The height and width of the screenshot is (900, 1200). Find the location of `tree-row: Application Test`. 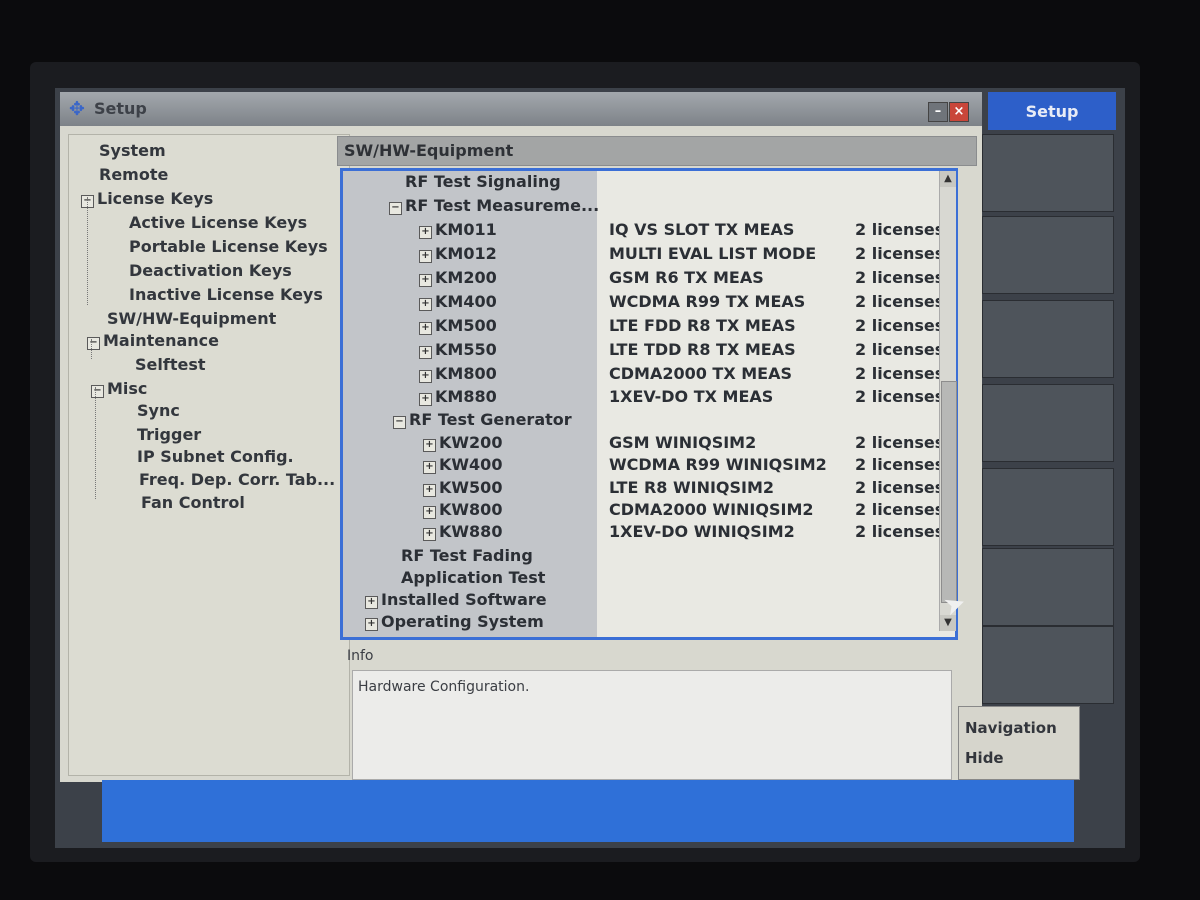

tree-row: Application Test is located at coordinates (643, 579).